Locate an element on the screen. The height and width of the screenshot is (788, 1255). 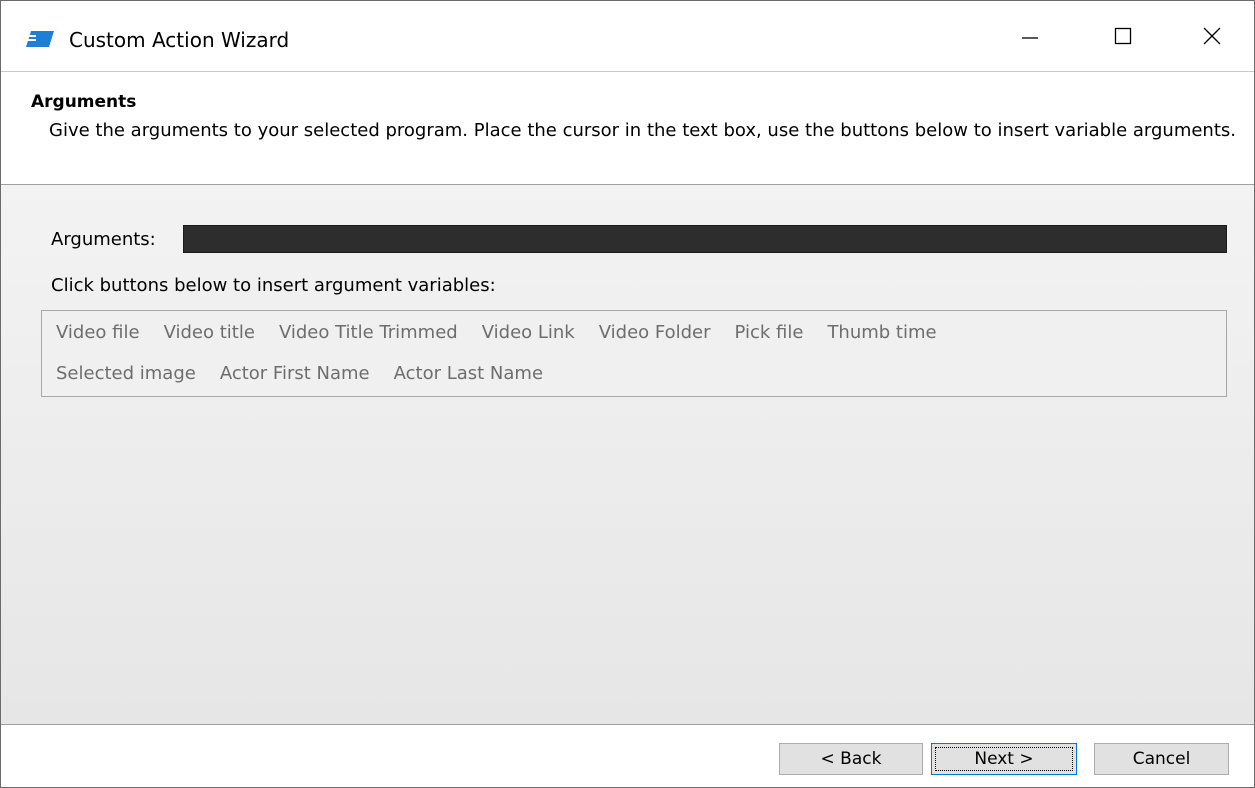
close-button is located at coordinates (1210, 36).